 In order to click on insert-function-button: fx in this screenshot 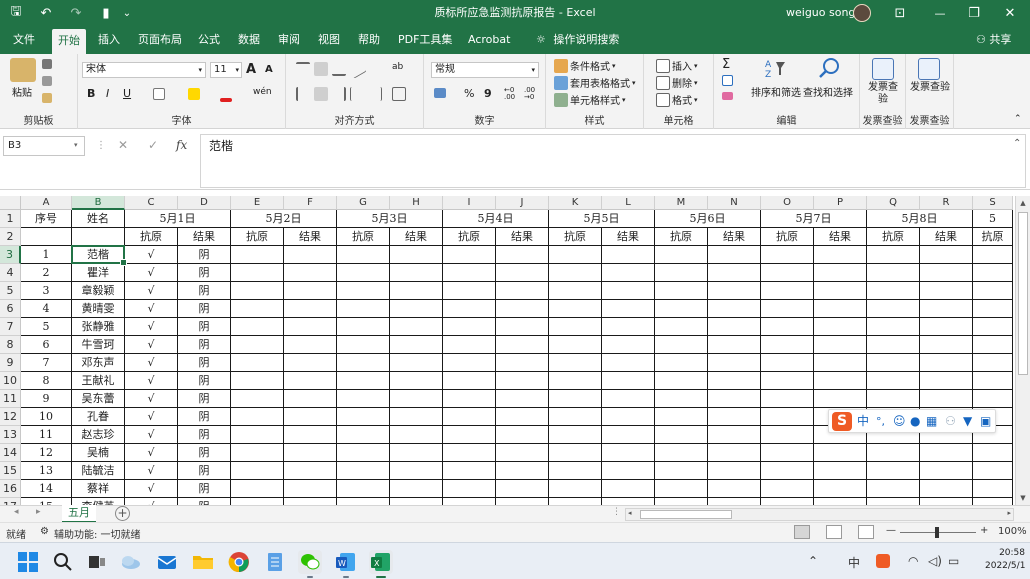, I will do `click(181, 145)`.